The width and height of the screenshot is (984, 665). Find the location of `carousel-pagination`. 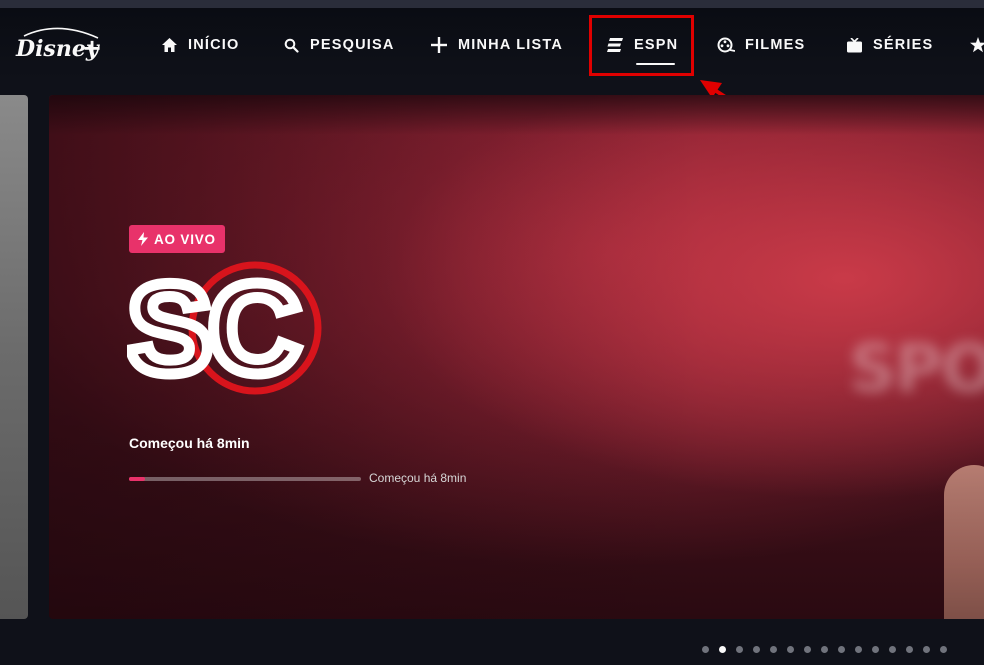

carousel-pagination is located at coordinates (824, 650).